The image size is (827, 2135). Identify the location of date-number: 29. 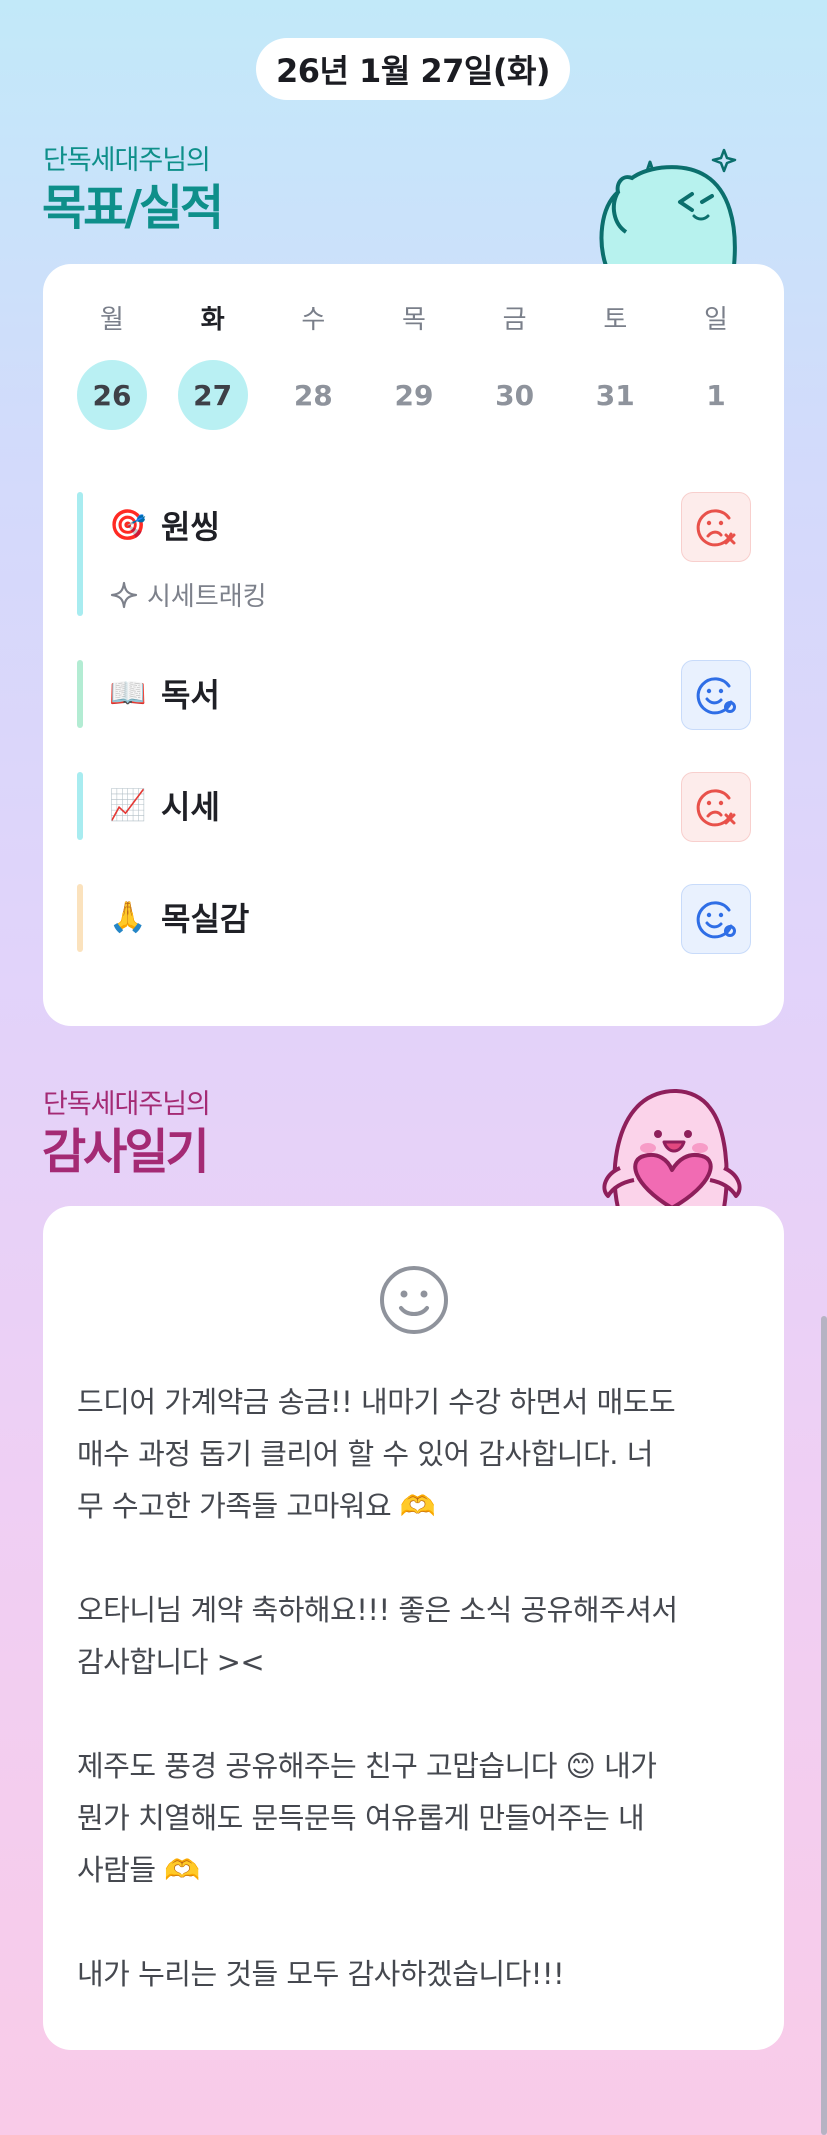
(414, 395).